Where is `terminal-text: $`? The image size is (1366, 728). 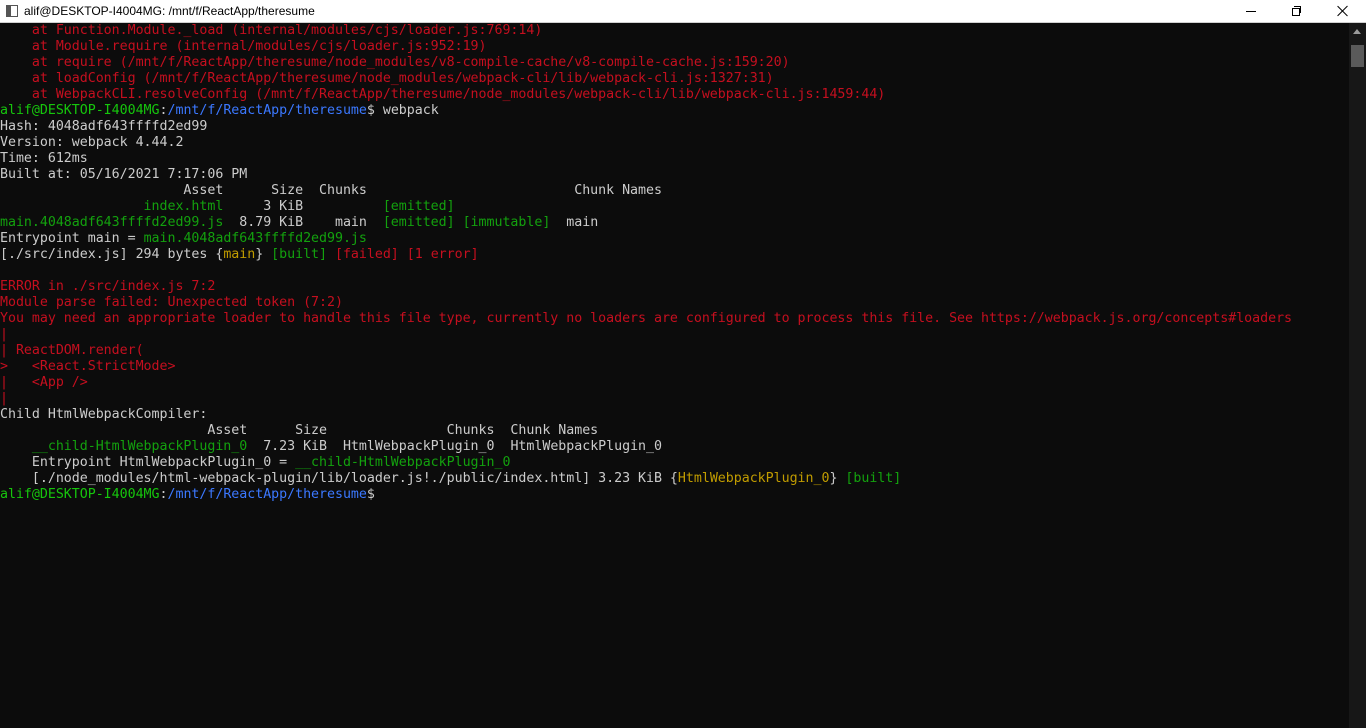 terminal-text: $ is located at coordinates (370, 494).